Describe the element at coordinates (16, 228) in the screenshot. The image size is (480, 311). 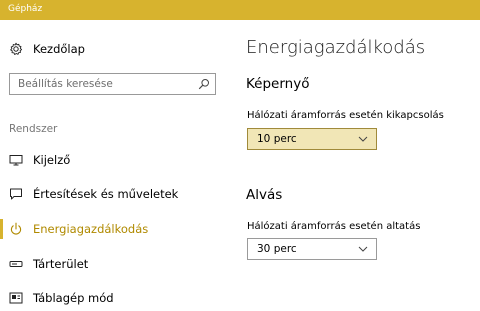
I see `power-icon` at that location.